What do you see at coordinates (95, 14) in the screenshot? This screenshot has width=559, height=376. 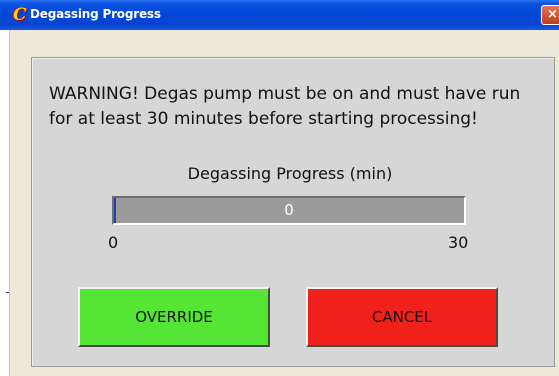 I see `window-title: Degassing Progress` at bounding box center [95, 14].